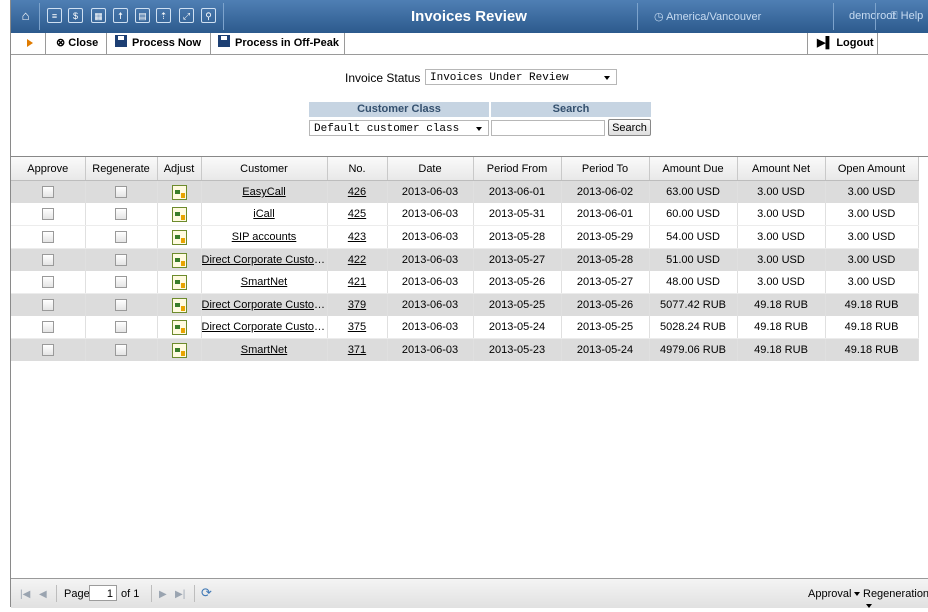  What do you see at coordinates (517, 191) in the screenshot?
I see `period-from-cell: 2013-06-01` at bounding box center [517, 191].